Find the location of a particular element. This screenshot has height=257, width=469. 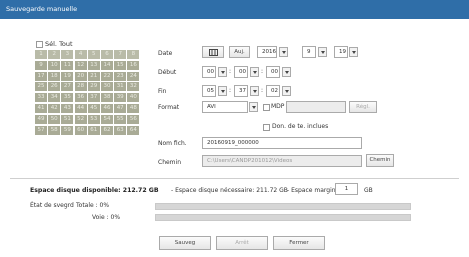

channel-cell: 23 is located at coordinates (120, 76).